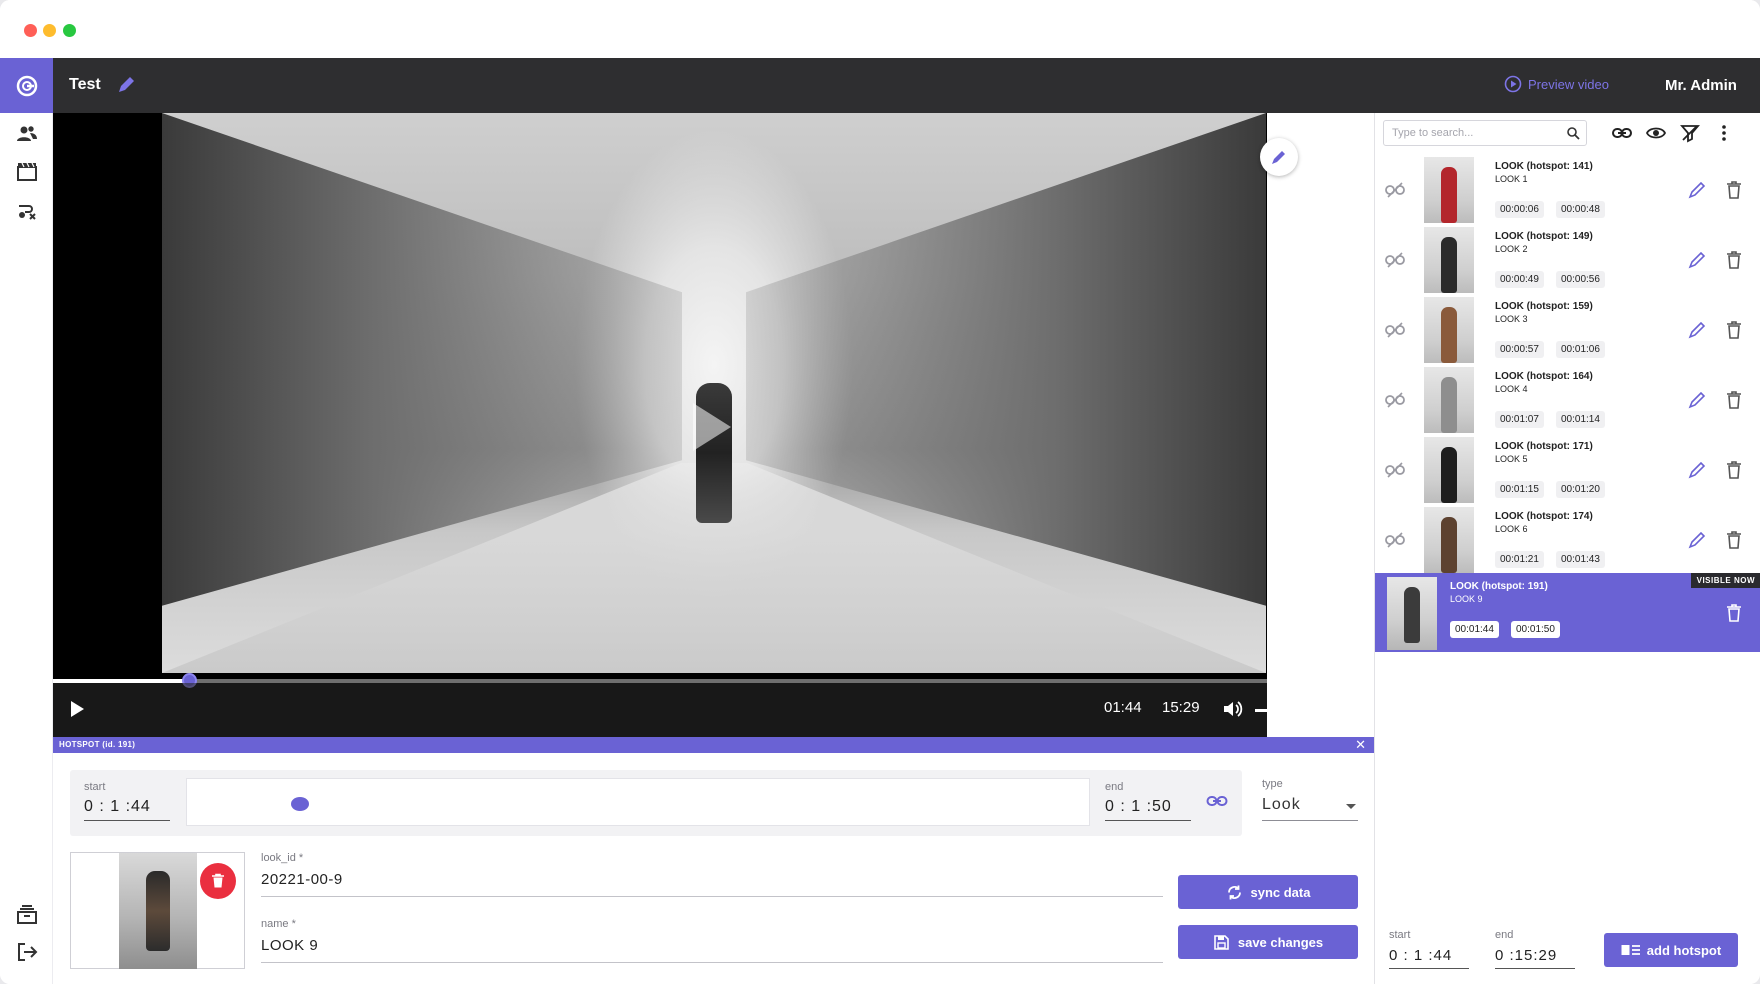 The width and height of the screenshot is (1760, 984). I want to click on sync-icon, so click(1234, 892).